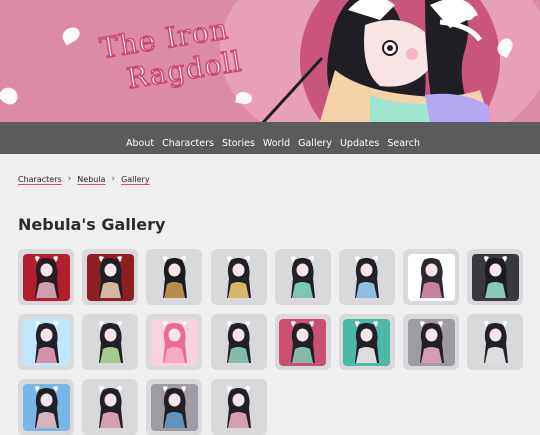  Describe the element at coordinates (315, 143) in the screenshot. I see `nav-gallery: Gallery` at that location.